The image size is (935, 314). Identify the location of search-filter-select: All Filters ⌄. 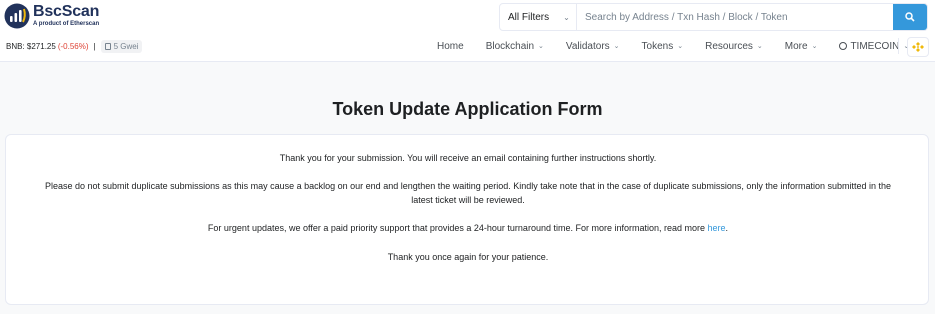
(538, 17).